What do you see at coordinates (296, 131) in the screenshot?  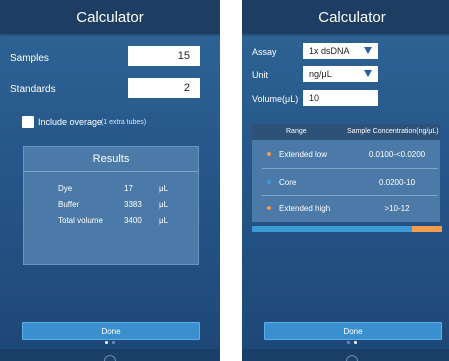 I see `header-range: Range` at bounding box center [296, 131].